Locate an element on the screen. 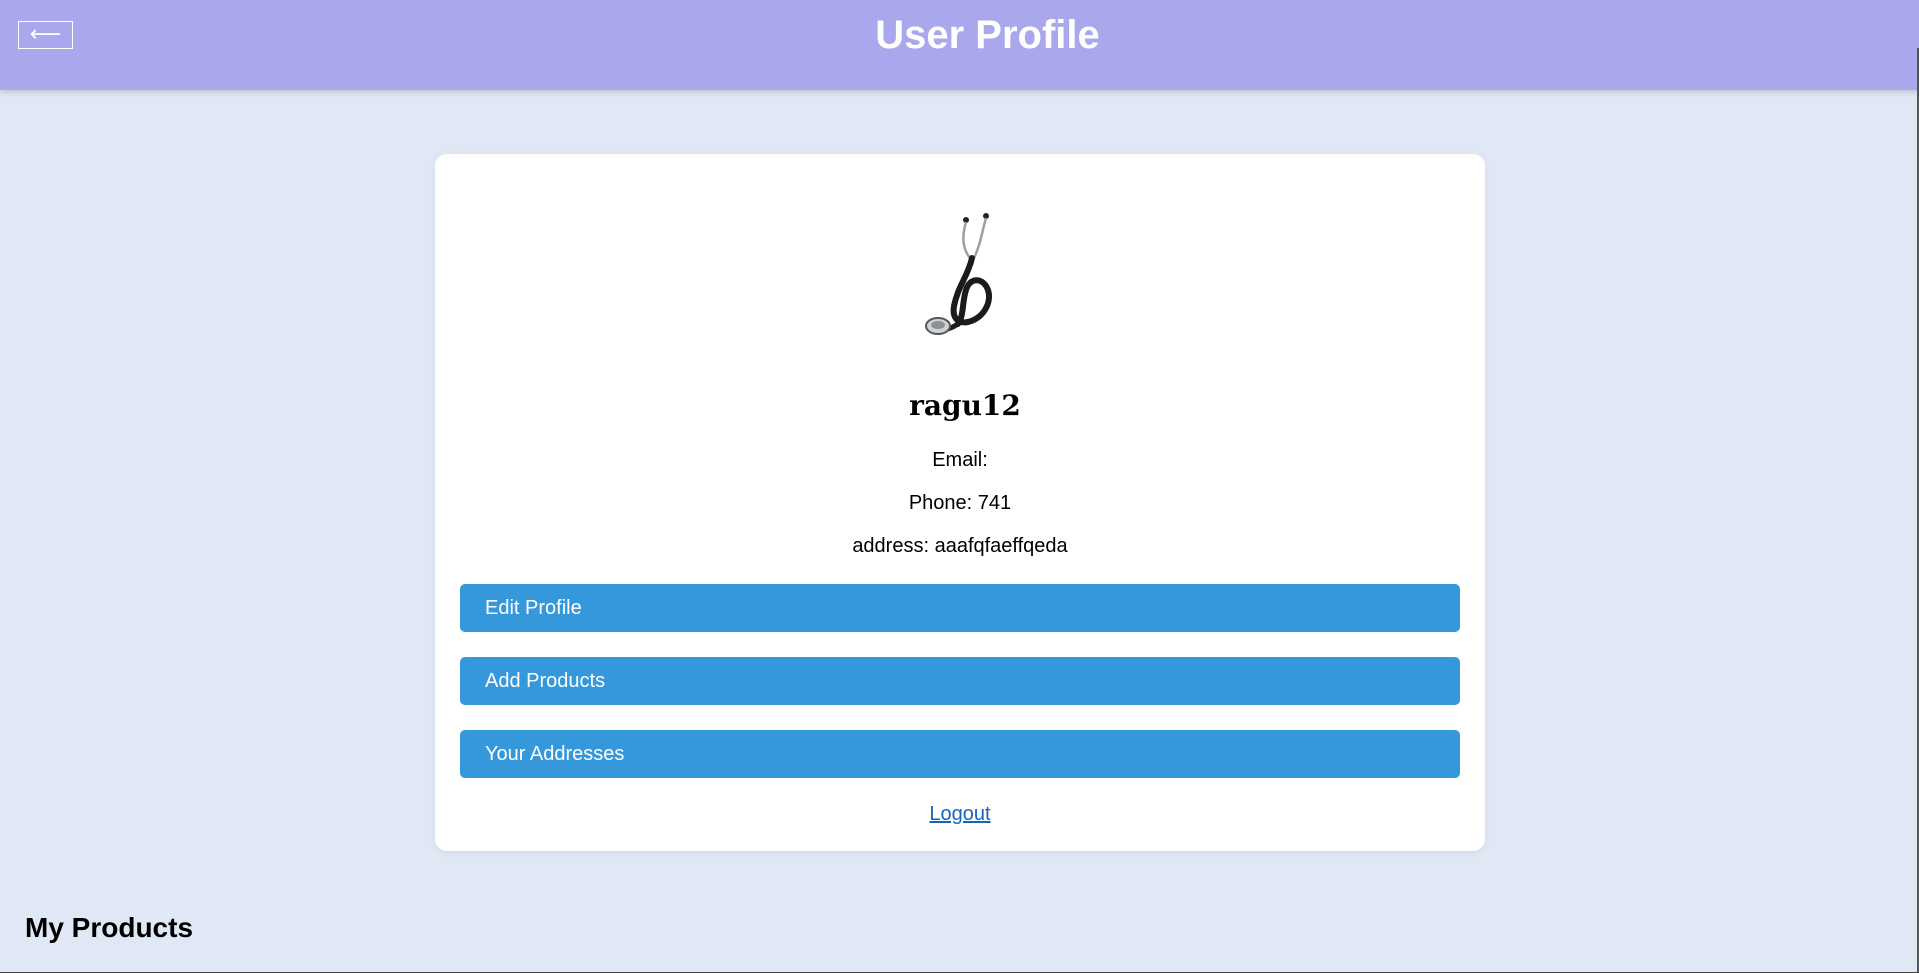 The image size is (1919, 973). app-header: ⟵ User Profile is located at coordinates (959, 45).